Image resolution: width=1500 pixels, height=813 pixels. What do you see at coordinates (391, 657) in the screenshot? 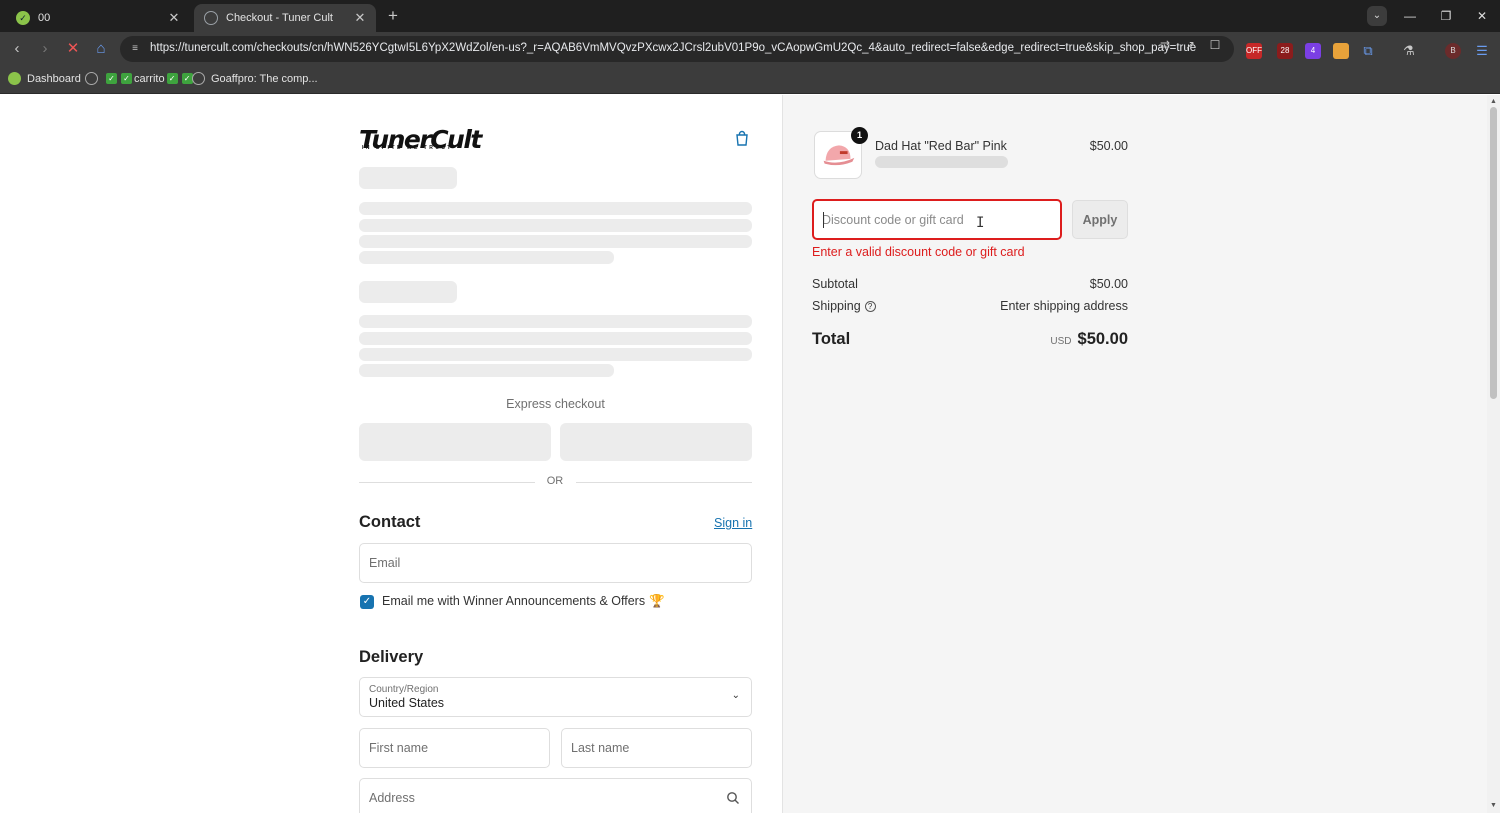
I see `delivery-heading: Delivery` at bounding box center [391, 657].